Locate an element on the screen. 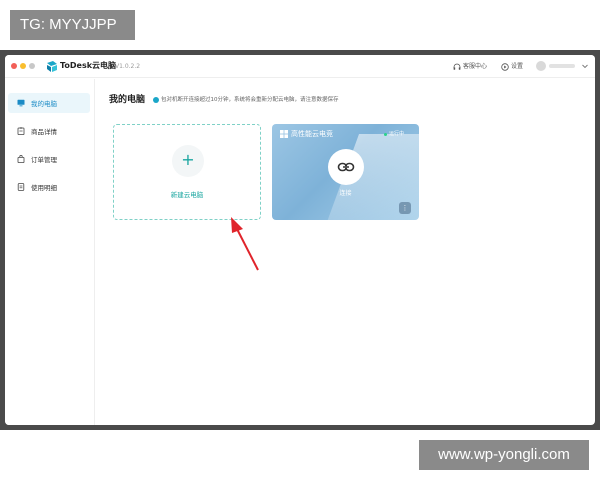  plus-icon: + is located at coordinates (188, 161).